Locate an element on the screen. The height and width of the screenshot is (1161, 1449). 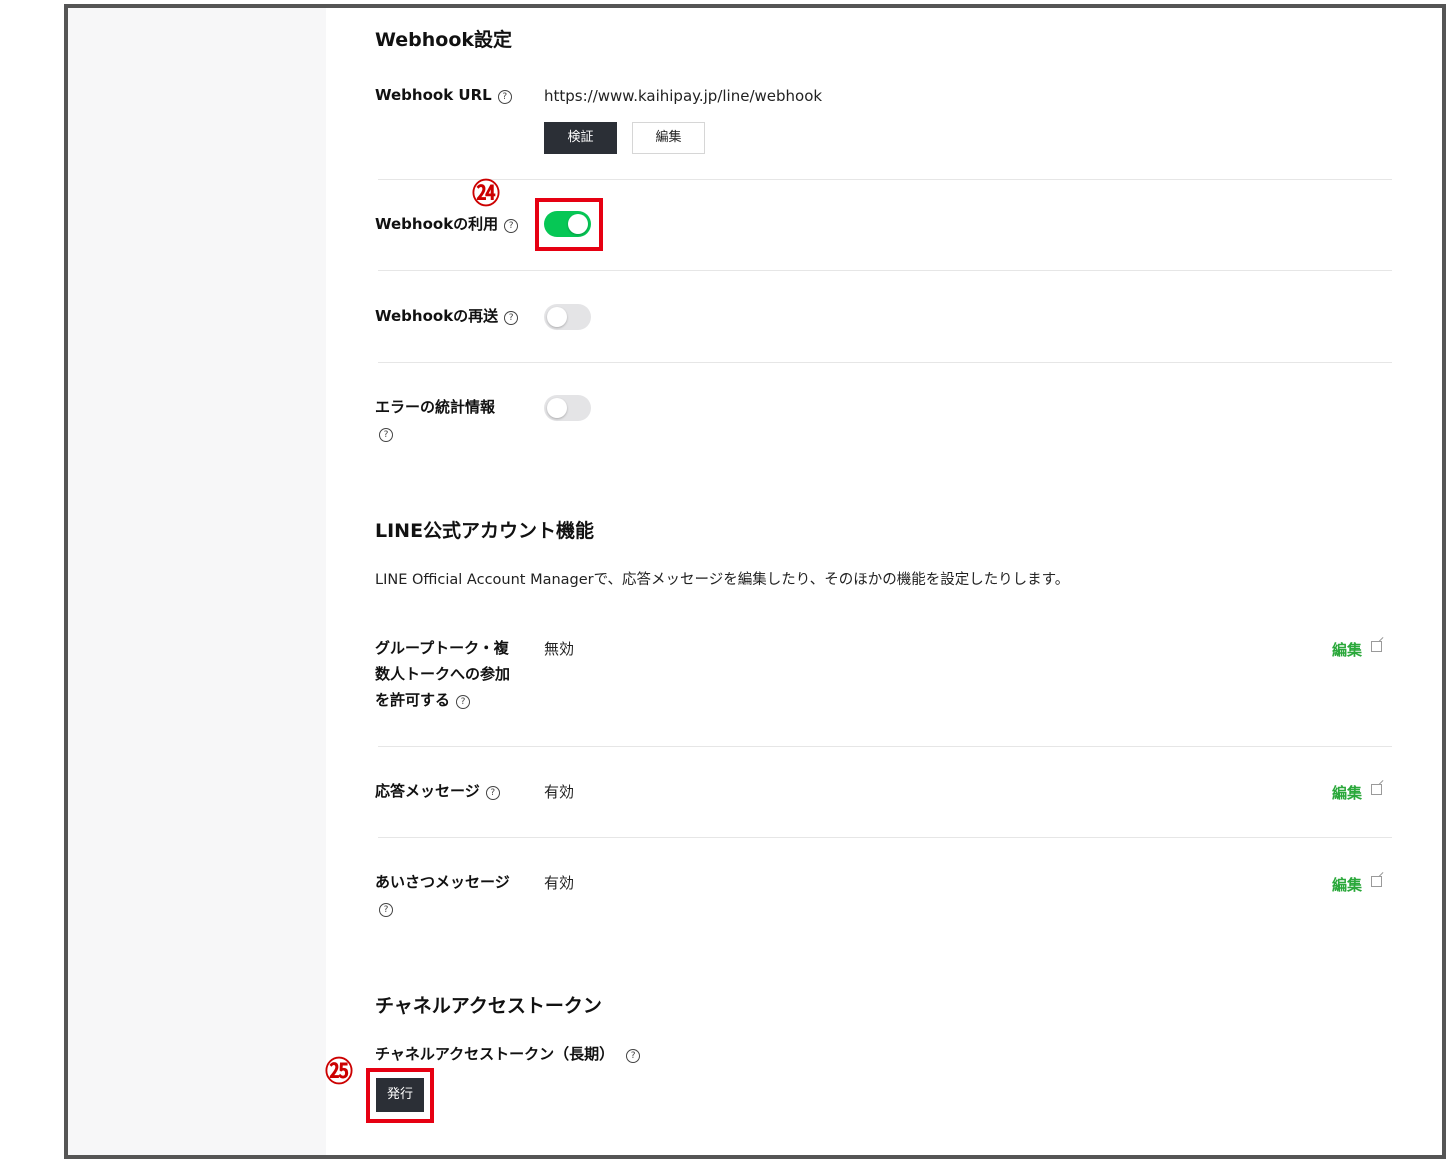
auto-reply-label: 応答メッセージ? is located at coordinates (437, 791).